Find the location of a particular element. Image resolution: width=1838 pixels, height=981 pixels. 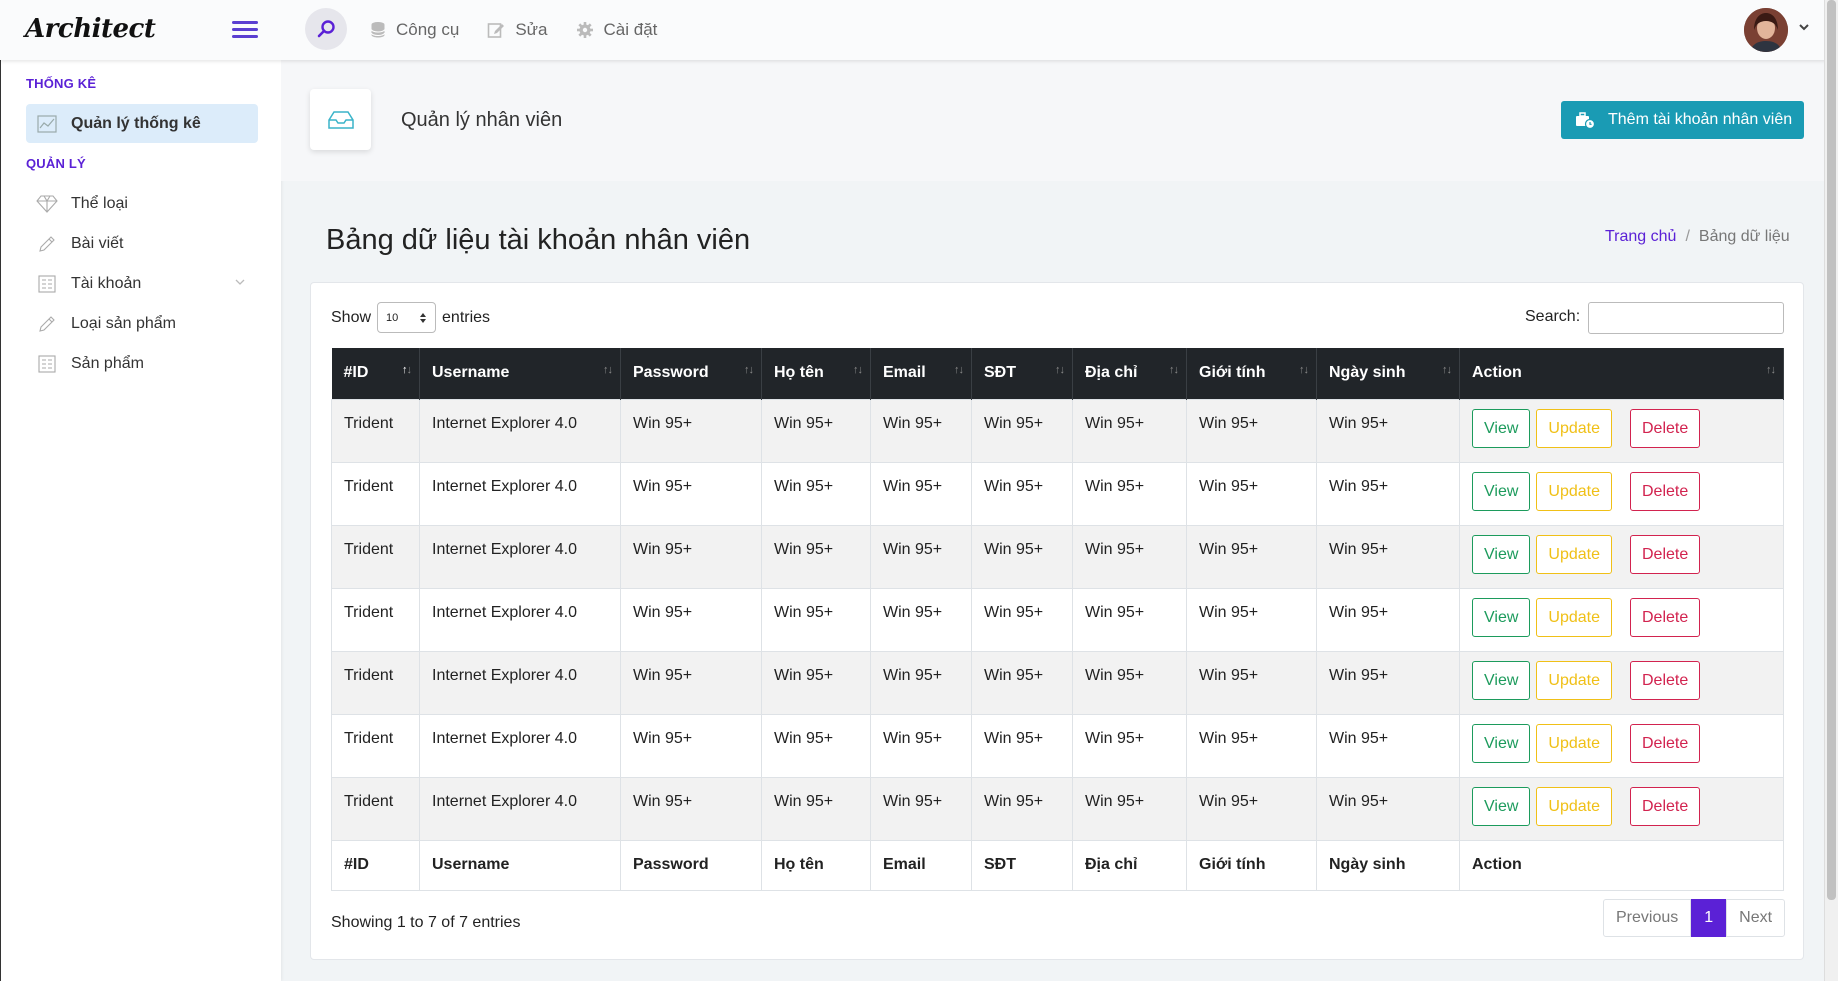

pagination-page-1: 1 is located at coordinates (1709, 918).